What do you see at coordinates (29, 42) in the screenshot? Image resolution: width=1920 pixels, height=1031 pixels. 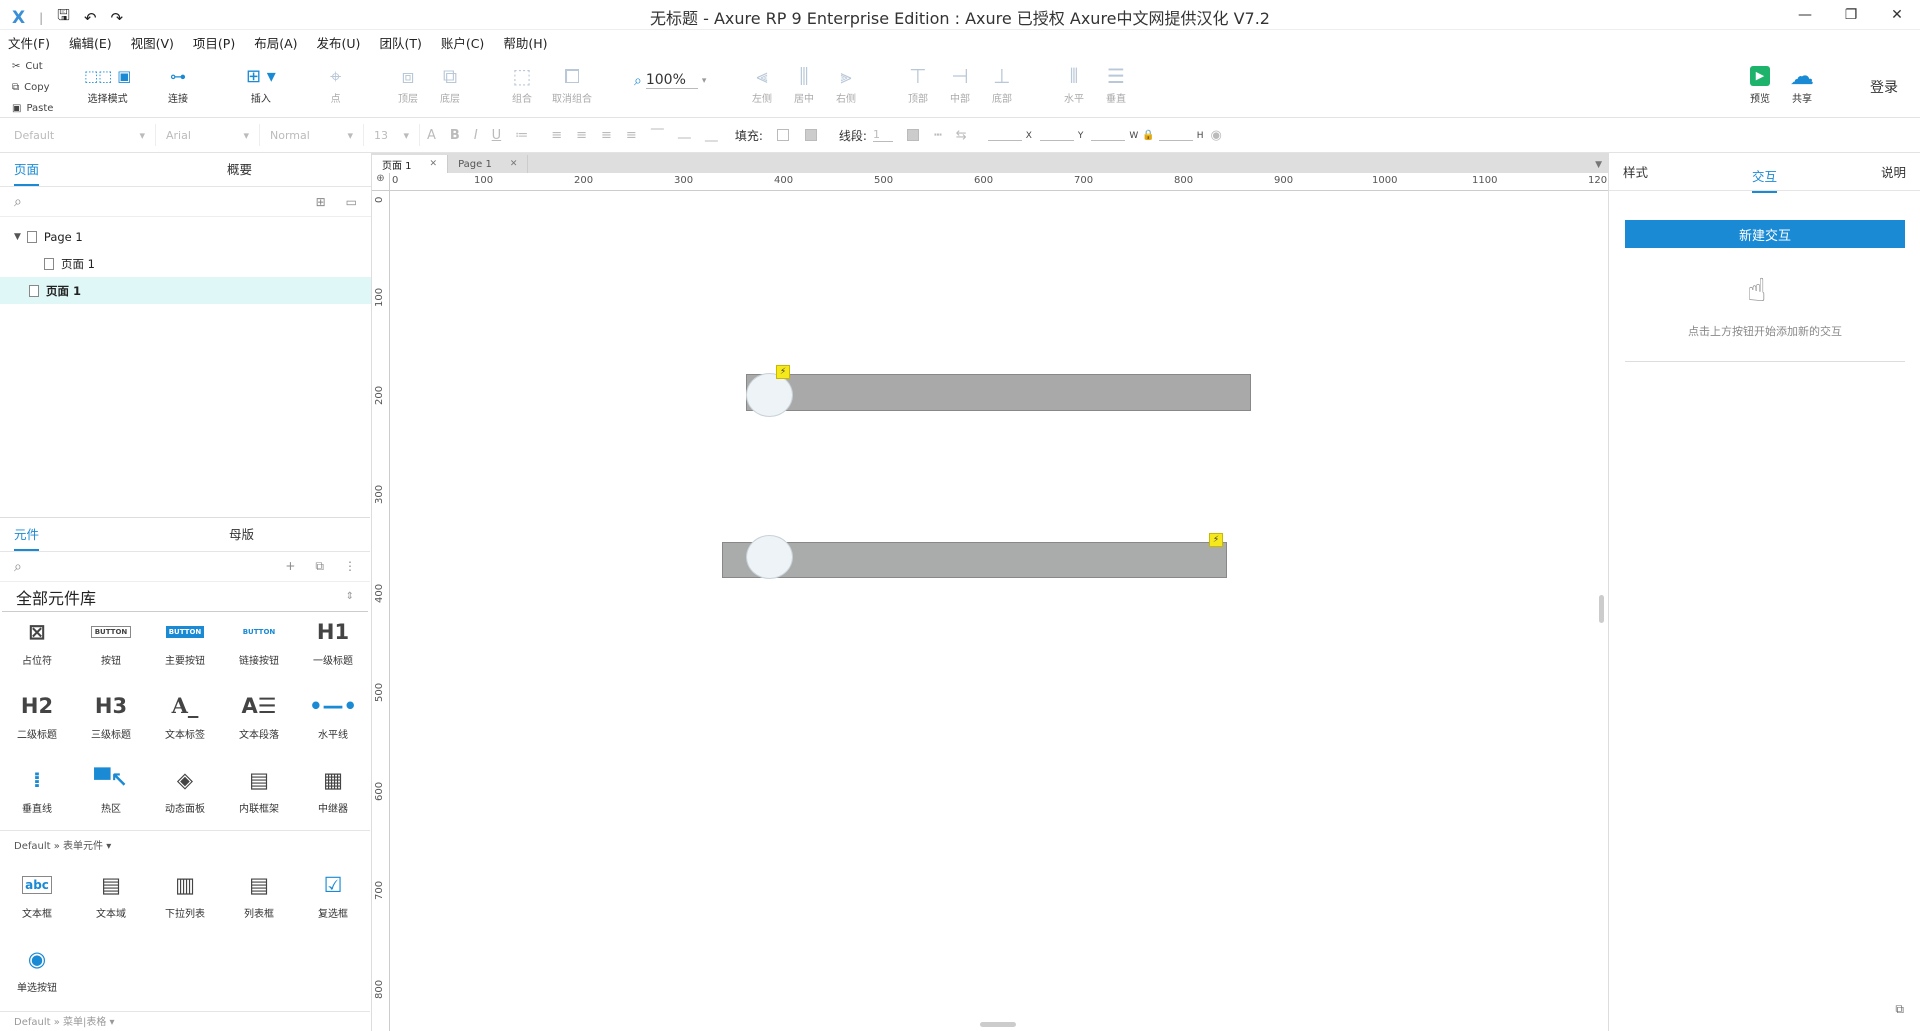 I see `menu-file: 文件(F)` at bounding box center [29, 42].